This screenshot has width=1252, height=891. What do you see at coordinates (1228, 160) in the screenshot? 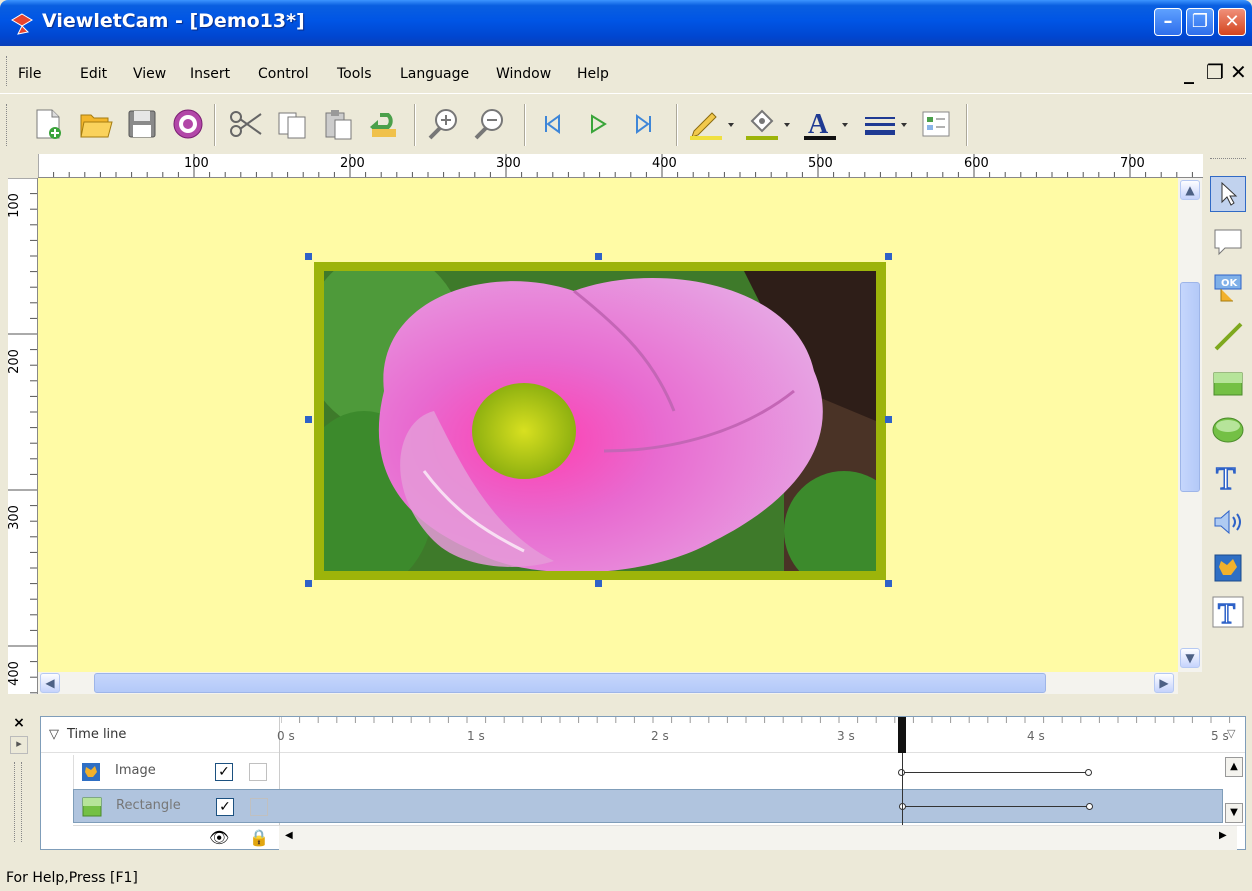
I see `palette-grip` at bounding box center [1228, 160].